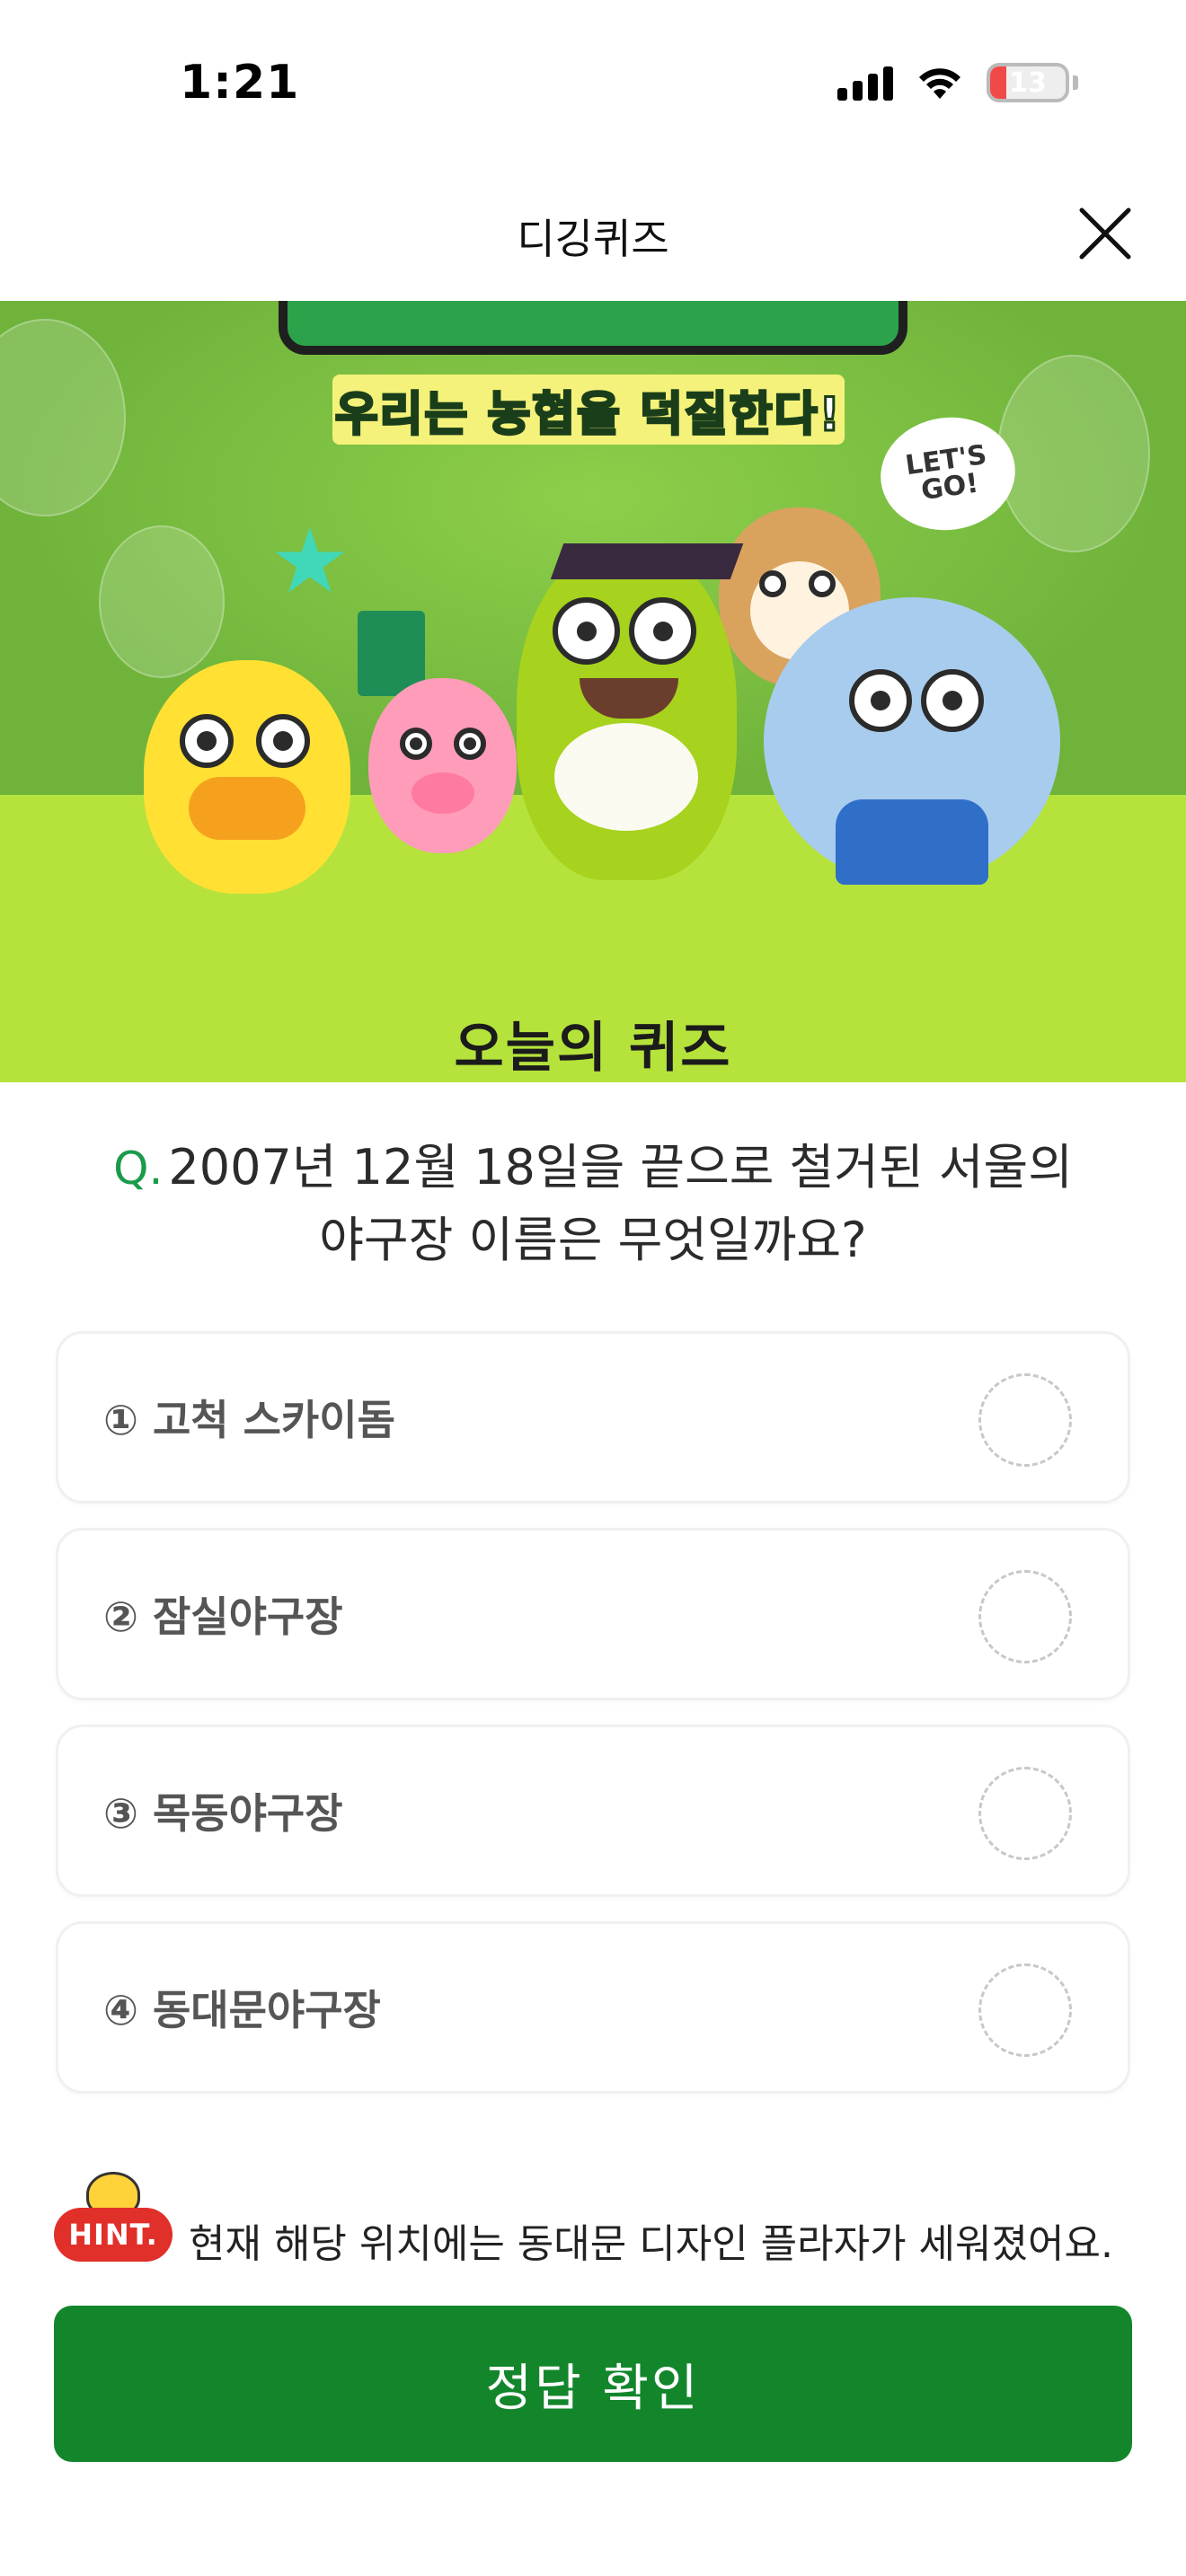 This screenshot has height=2576, width=1186. Describe the element at coordinates (242, 2010) in the screenshot. I see `answer-option-label: ④ 동대문야구장` at that location.